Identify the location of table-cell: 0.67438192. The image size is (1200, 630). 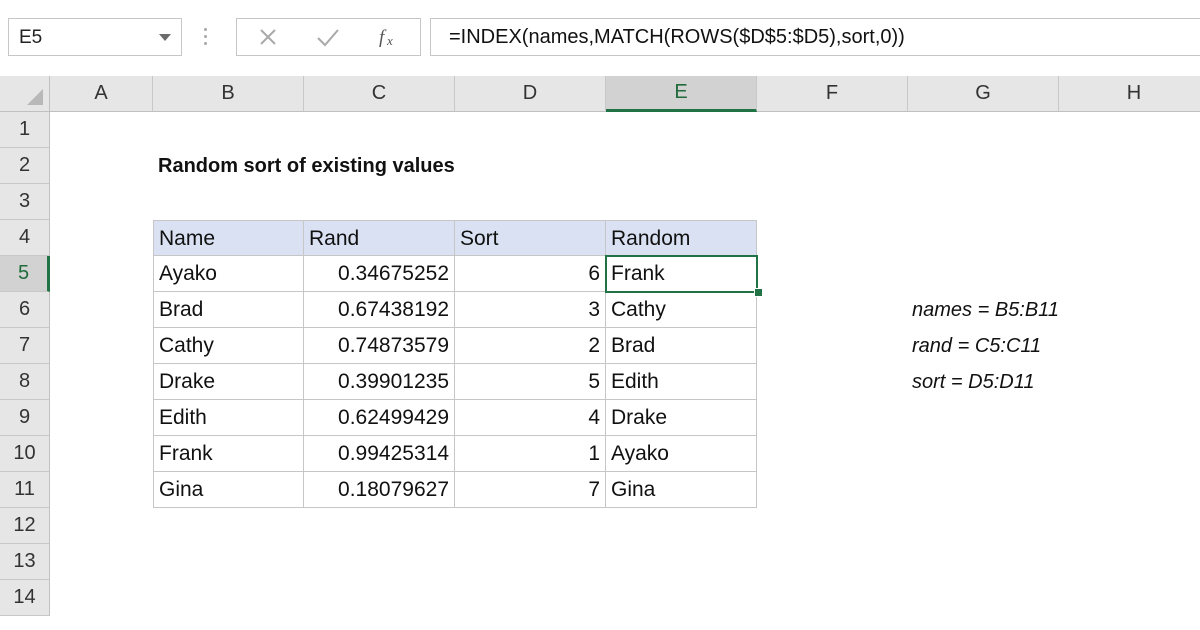
(379, 310).